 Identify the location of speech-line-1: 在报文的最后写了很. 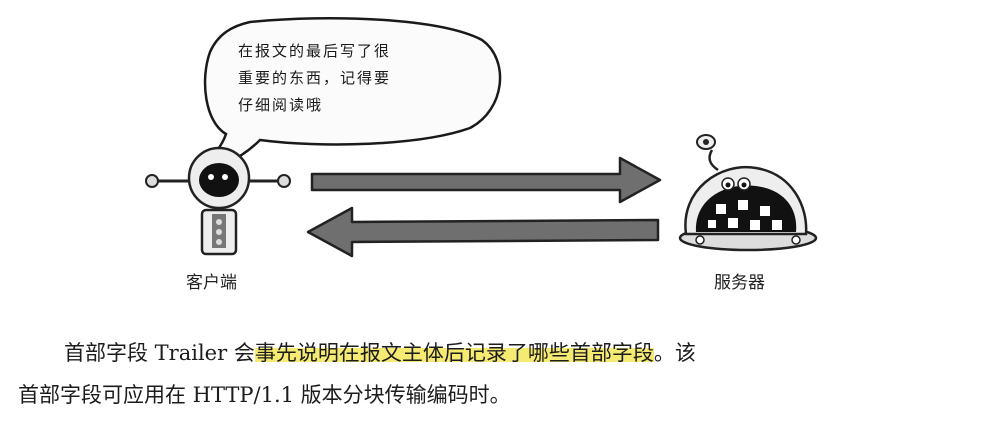
(315, 51).